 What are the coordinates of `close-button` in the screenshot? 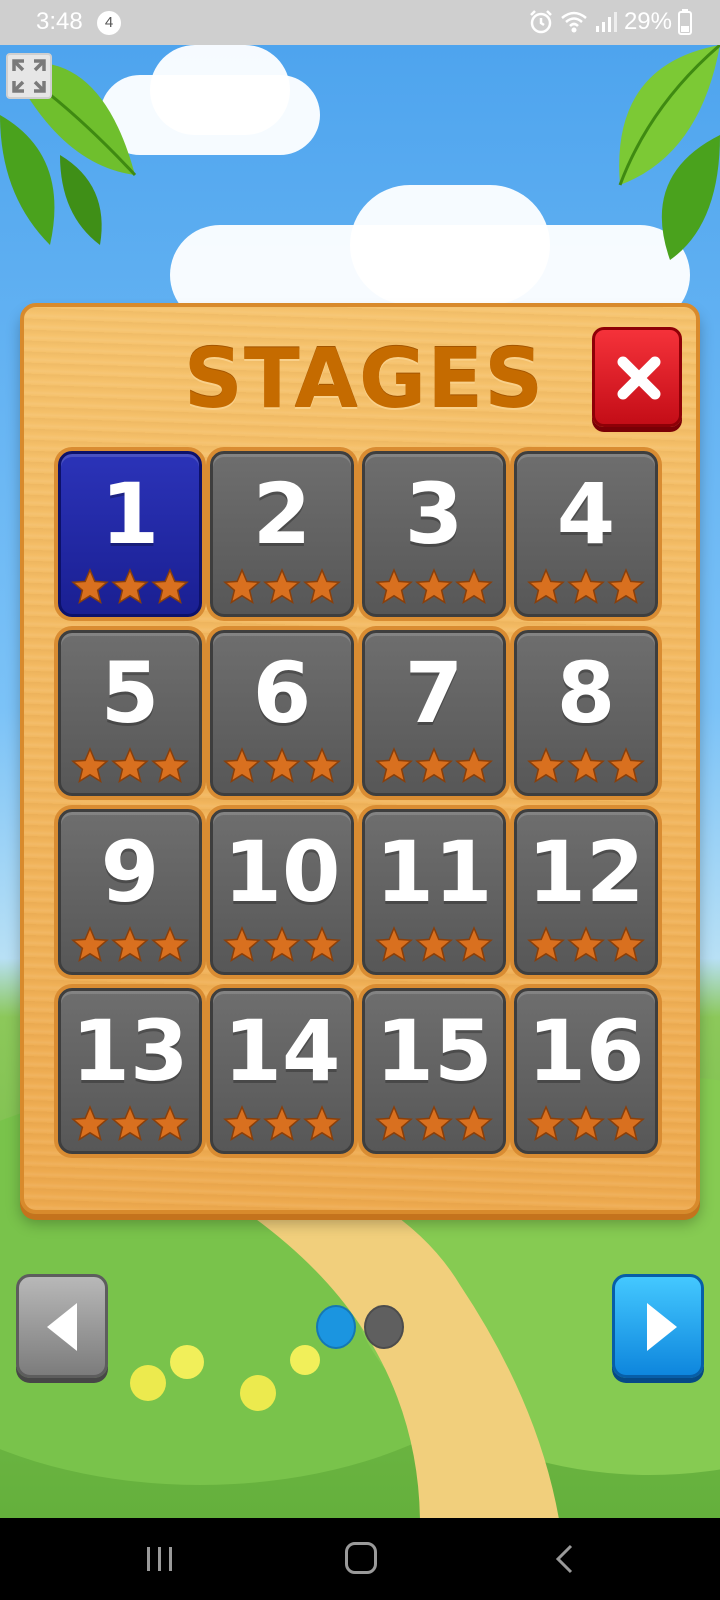 It's located at (637, 377).